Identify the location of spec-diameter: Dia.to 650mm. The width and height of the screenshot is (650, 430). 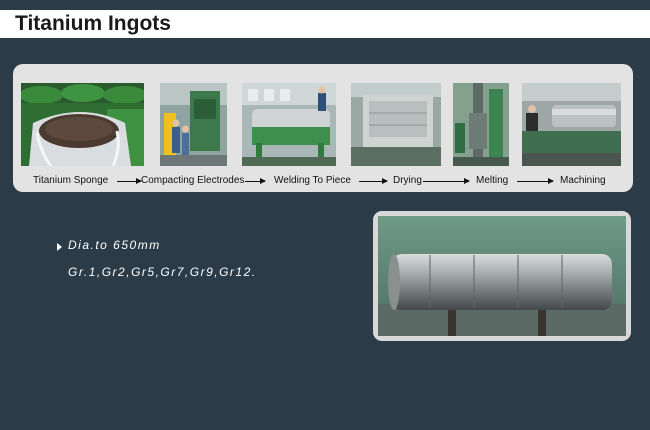
(114, 245).